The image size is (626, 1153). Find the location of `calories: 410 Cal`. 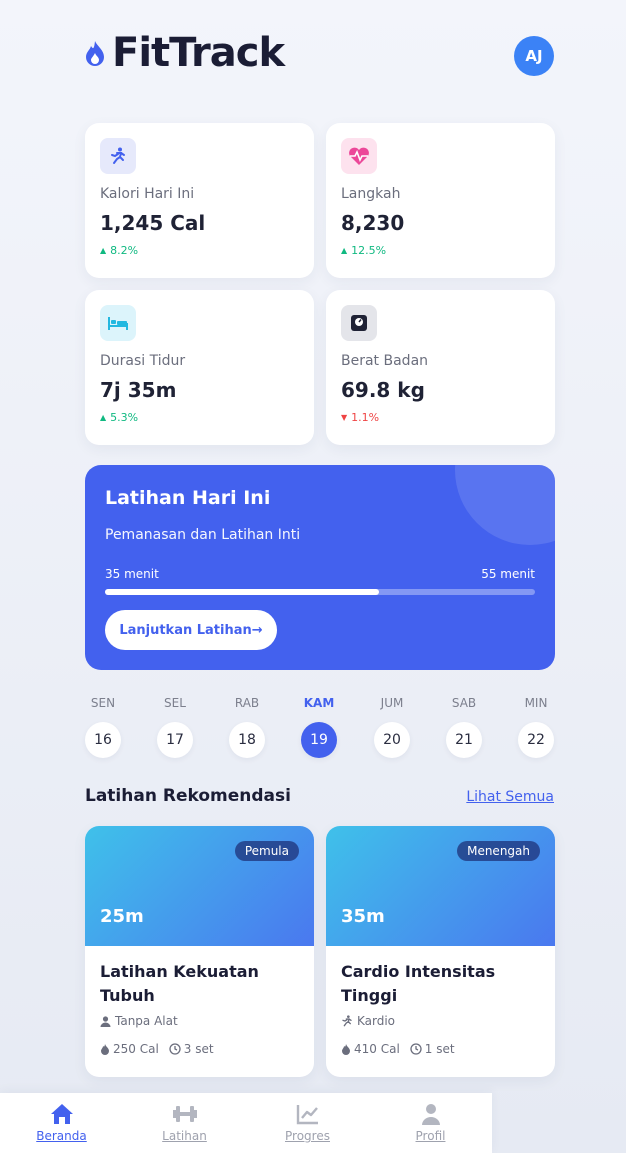

calories: 410 Cal is located at coordinates (377, 1049).